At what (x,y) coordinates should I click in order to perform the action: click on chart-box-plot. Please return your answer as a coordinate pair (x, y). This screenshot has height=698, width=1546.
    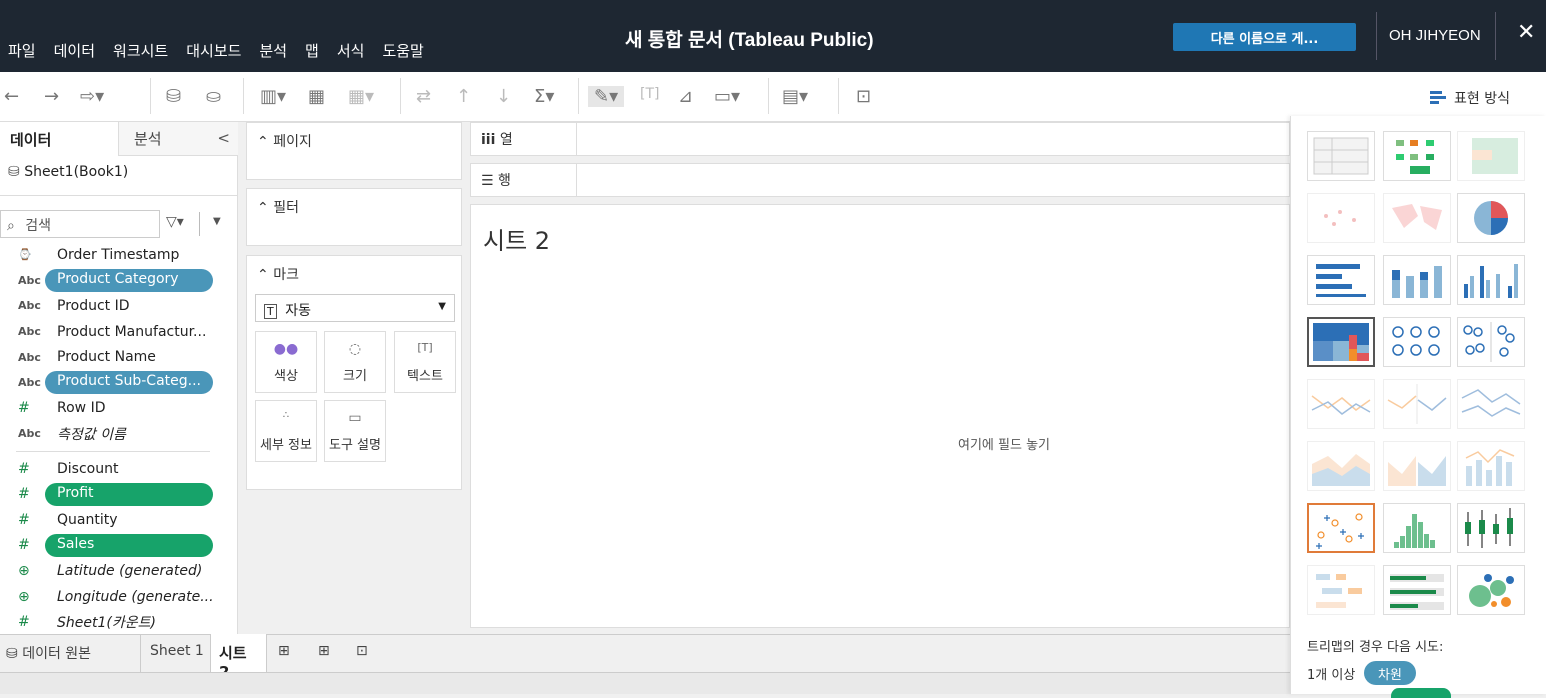
    Looking at the image, I should click on (1491, 528).